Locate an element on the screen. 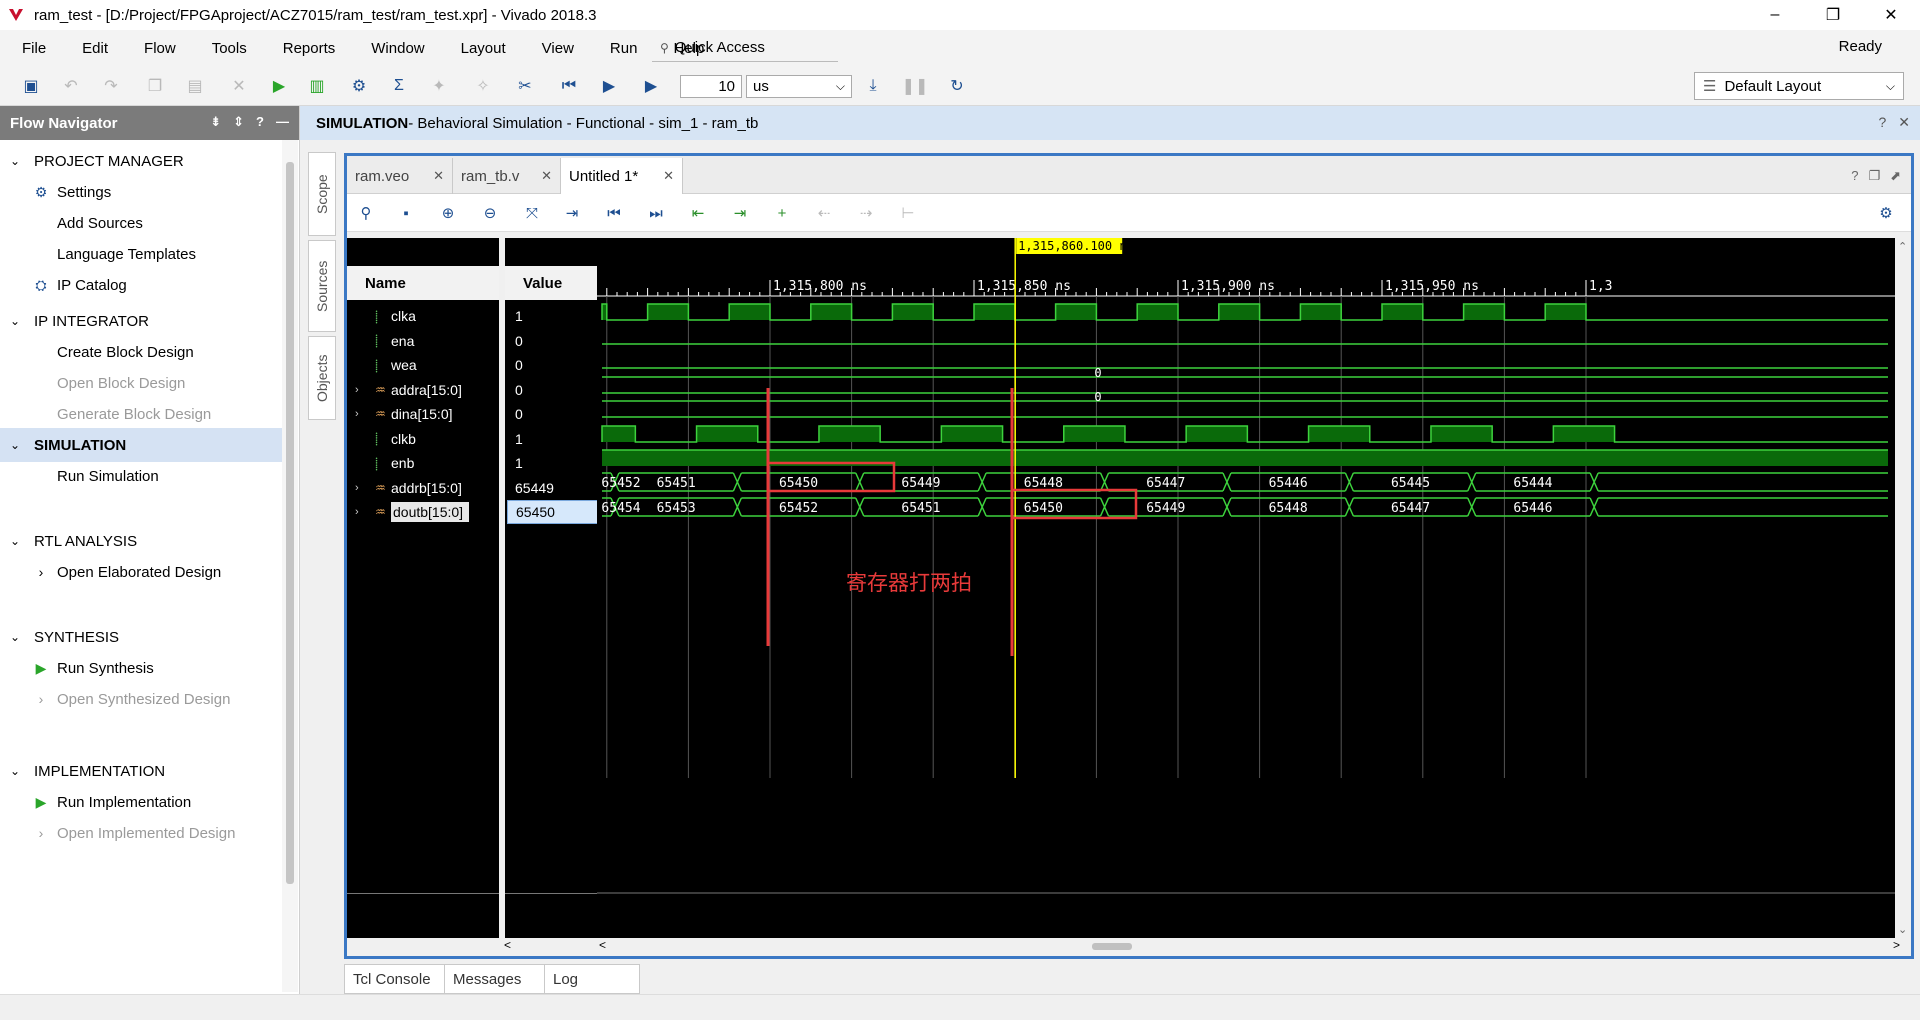  run-icon: ▶ is located at coordinates (279, 86).